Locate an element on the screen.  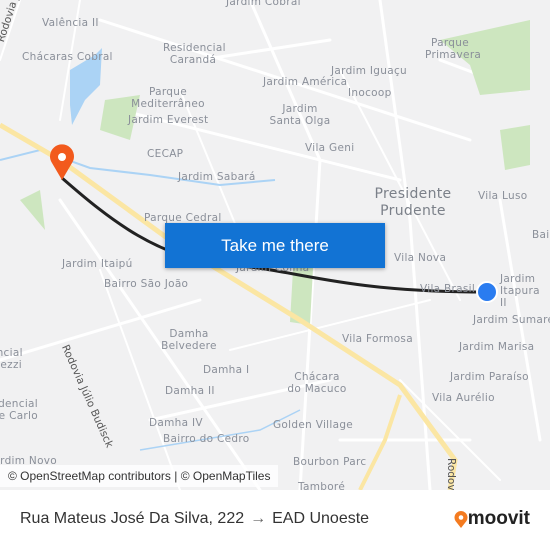
map-label: Jardim Itapura II is located at coordinates (520, 291).